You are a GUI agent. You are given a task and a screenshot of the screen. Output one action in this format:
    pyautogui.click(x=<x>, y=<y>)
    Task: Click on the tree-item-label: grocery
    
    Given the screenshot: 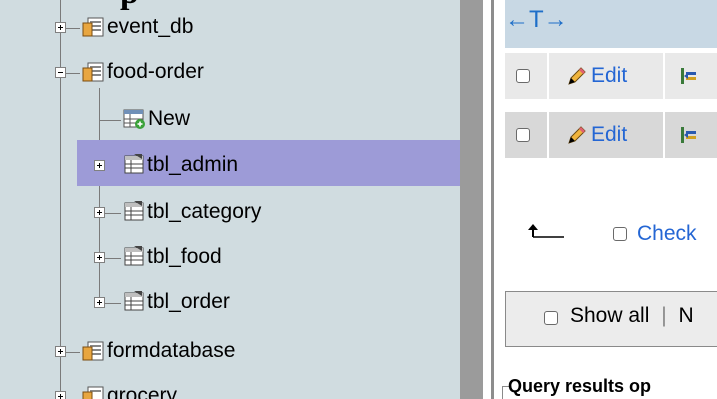 What is the action you would take?
    pyautogui.click(x=142, y=391)
    